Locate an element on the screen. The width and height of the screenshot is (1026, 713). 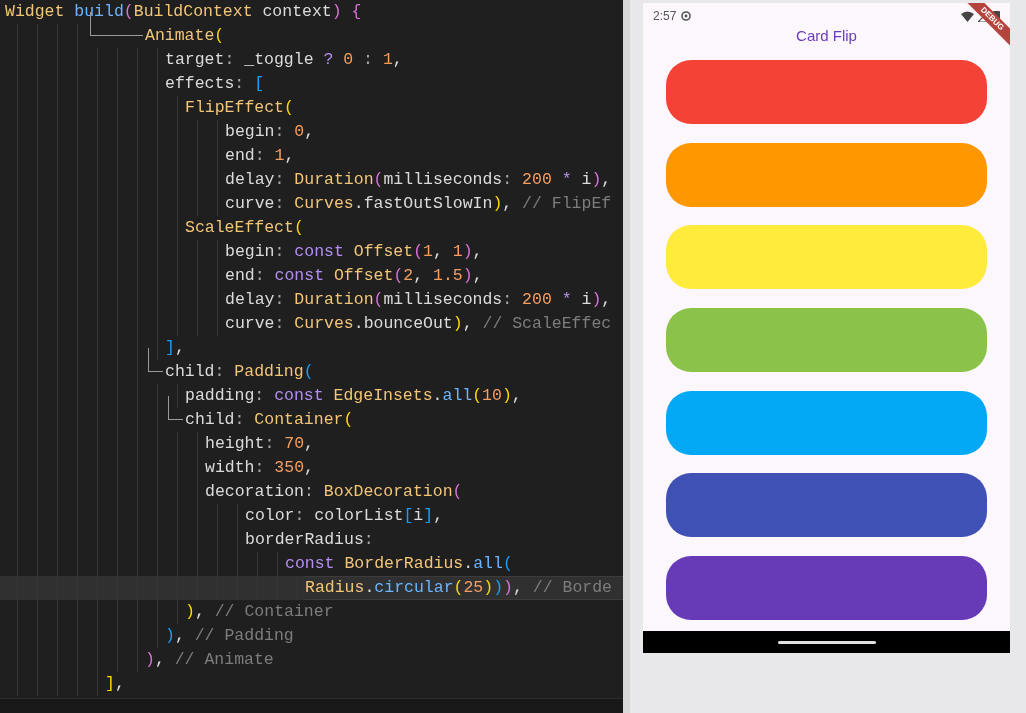
code-line: Animate( is located at coordinates (185, 36).